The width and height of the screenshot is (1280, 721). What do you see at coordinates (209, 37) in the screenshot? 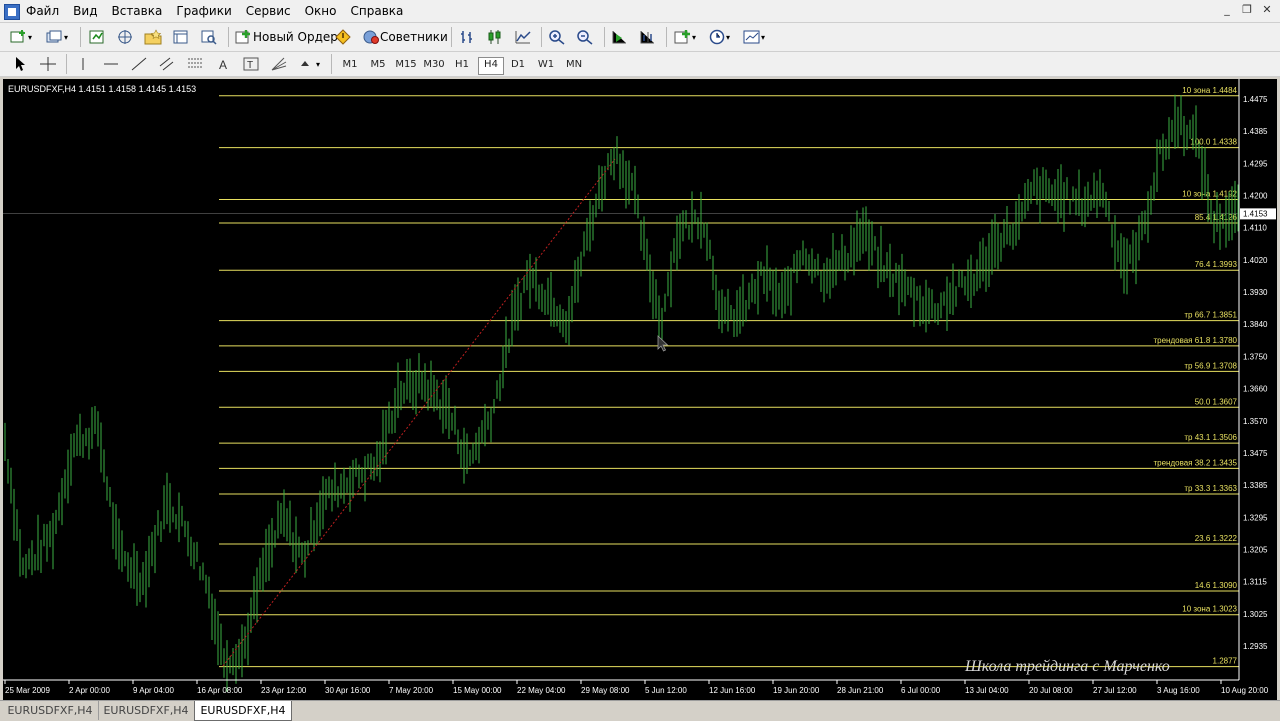
I see `tester-button` at bounding box center [209, 37].